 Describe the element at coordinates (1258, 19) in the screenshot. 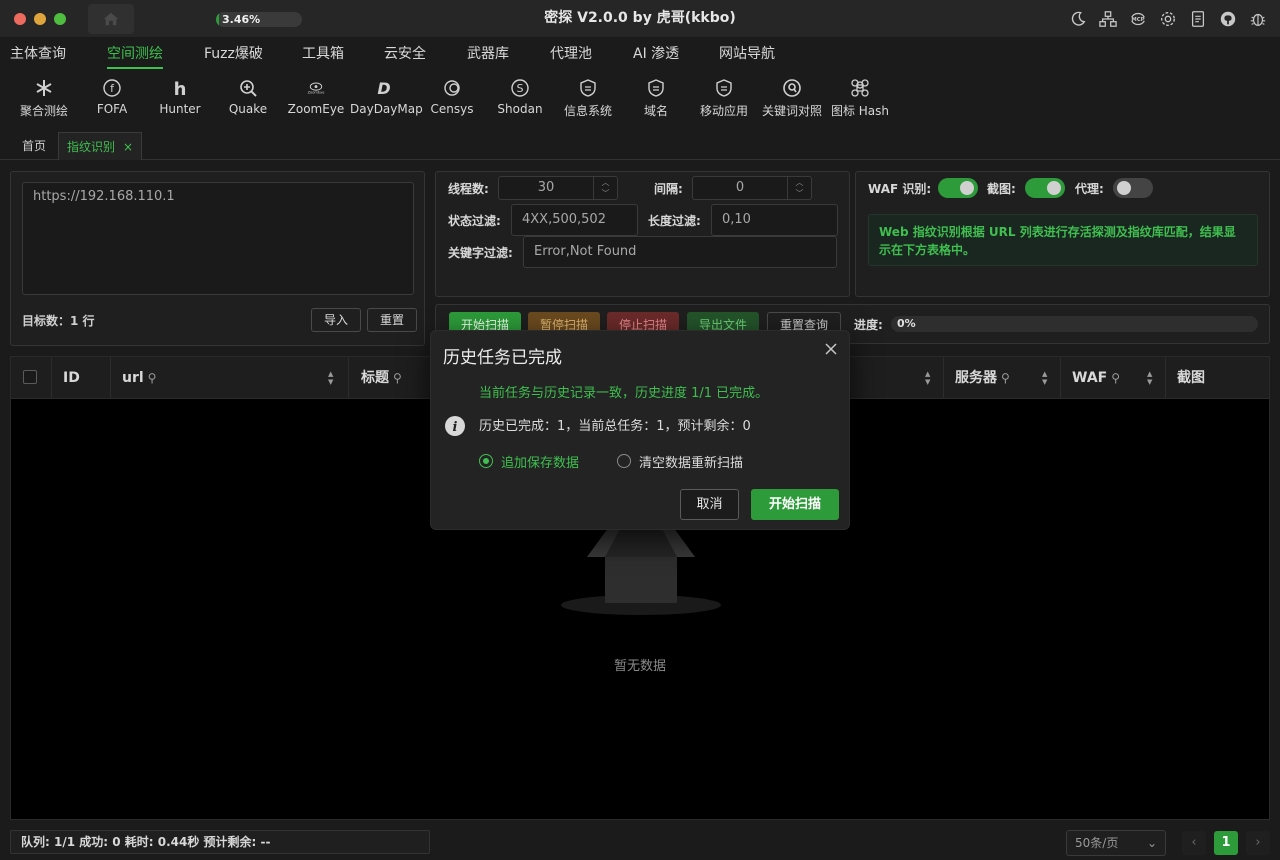

I see `bug-icon` at that location.